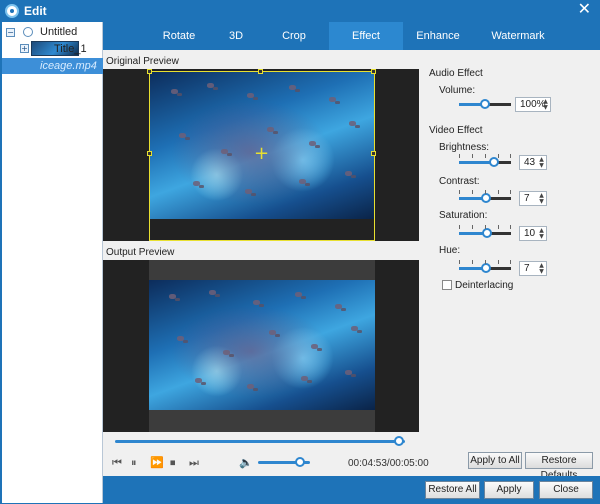  What do you see at coordinates (463, 215) in the screenshot?
I see `saturation-label: Saturation:` at bounding box center [463, 215].